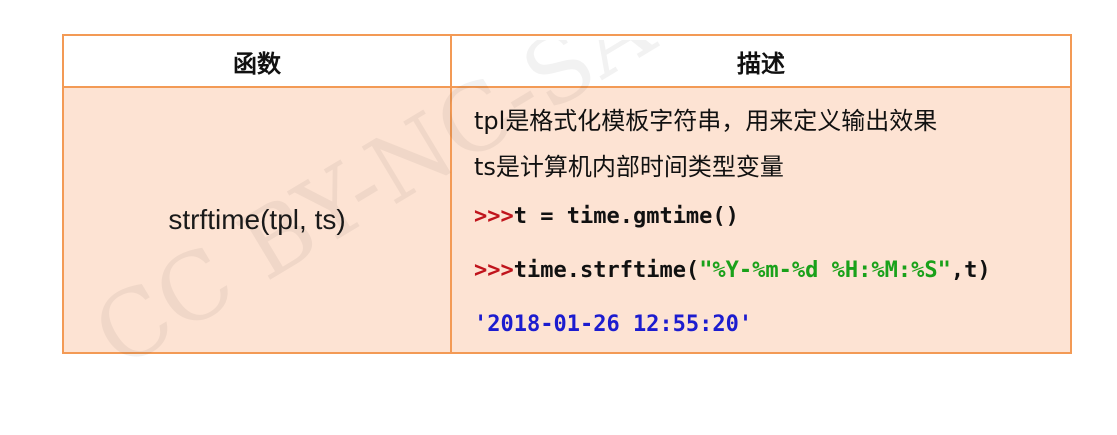 The height and width of the screenshot is (435, 1117). What do you see at coordinates (606, 270) in the screenshot?
I see `code-text: time.strftime(` at bounding box center [606, 270].